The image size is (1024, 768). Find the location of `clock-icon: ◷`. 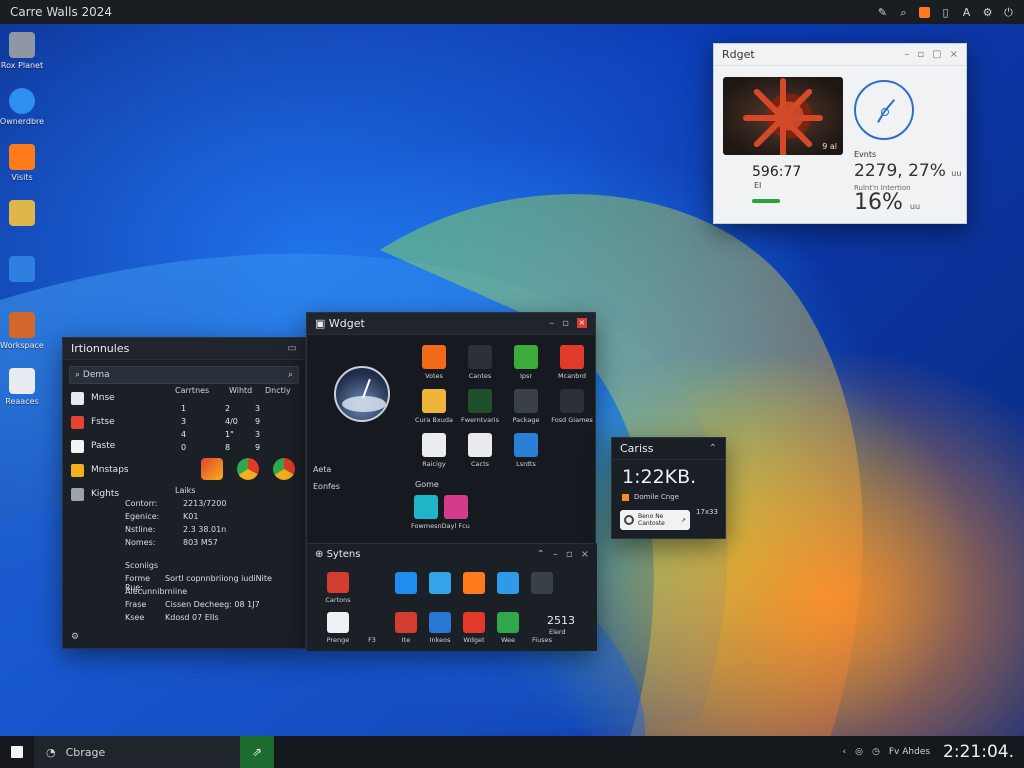

clock-icon: ◷ is located at coordinates (876, 752).